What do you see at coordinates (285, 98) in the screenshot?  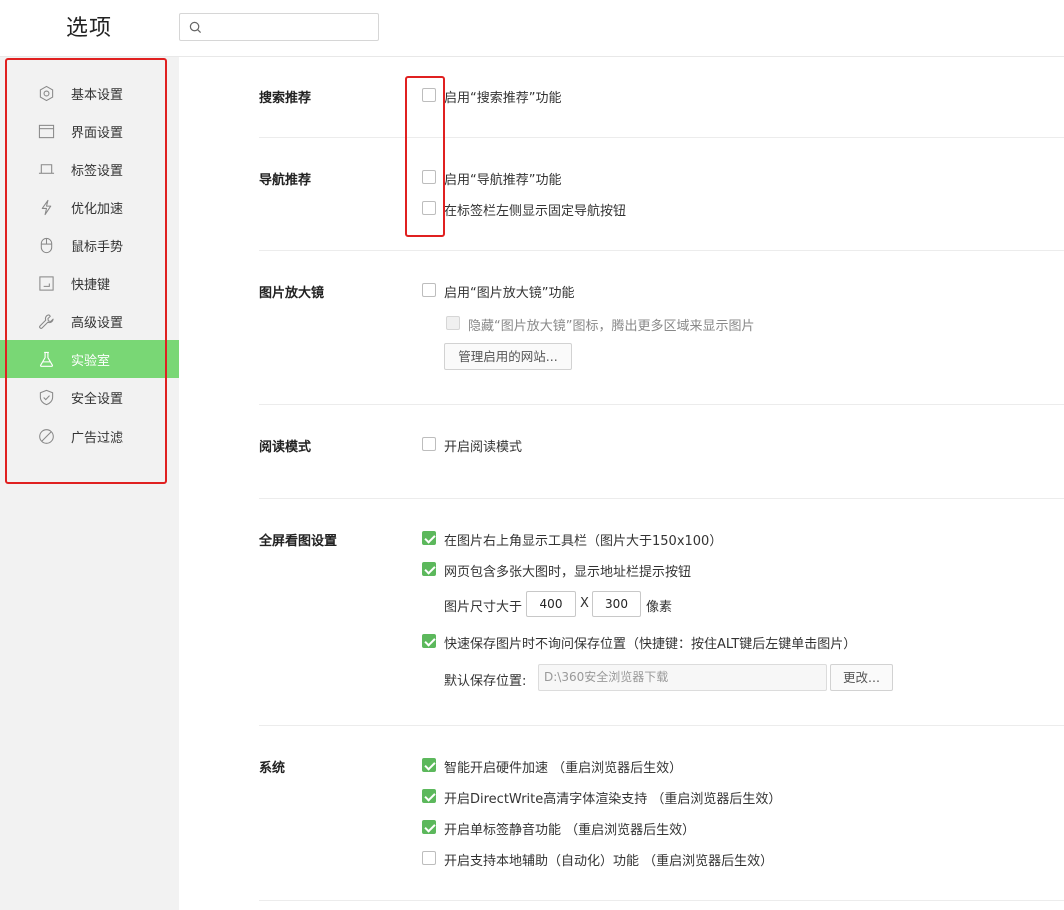 I see `section-title-search-recommend: 搜索推荐` at bounding box center [285, 98].